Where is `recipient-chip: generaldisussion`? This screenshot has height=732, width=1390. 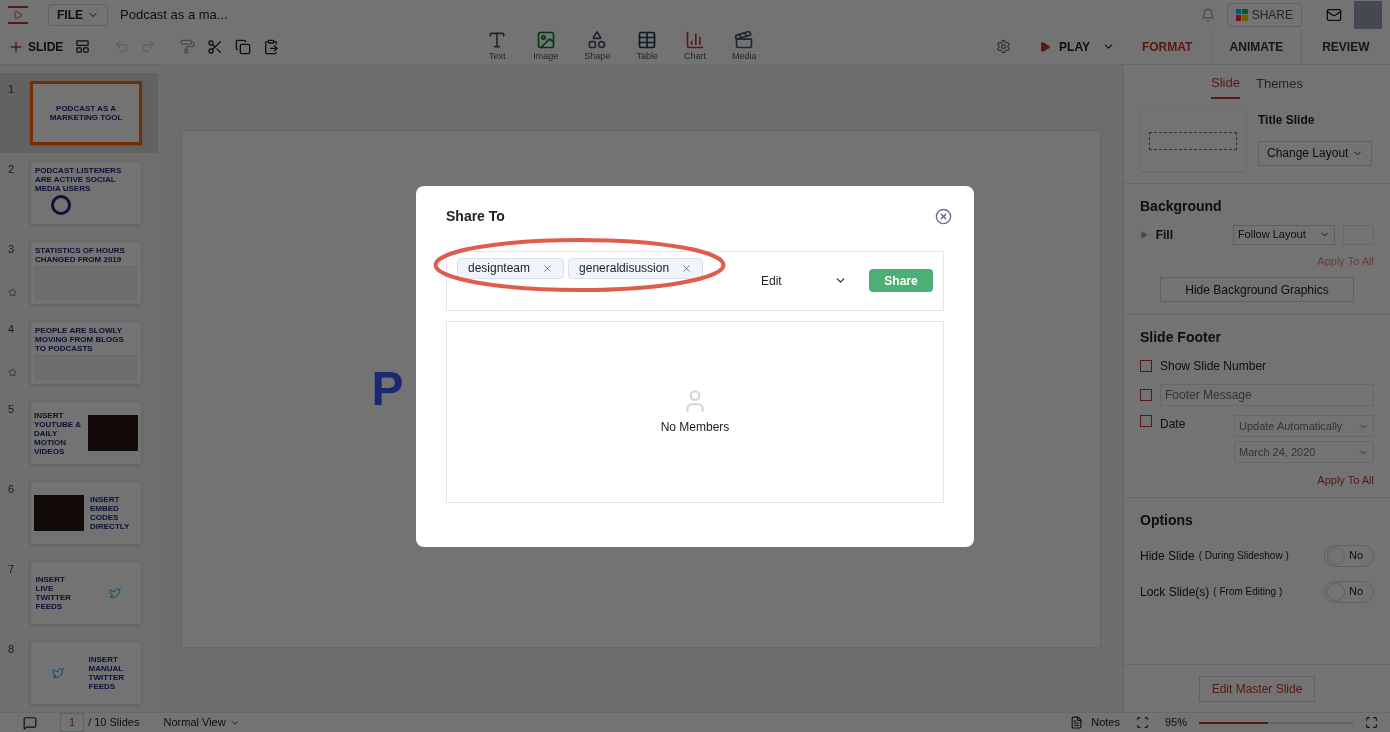
recipient-chip: generaldisussion is located at coordinates (636, 268).